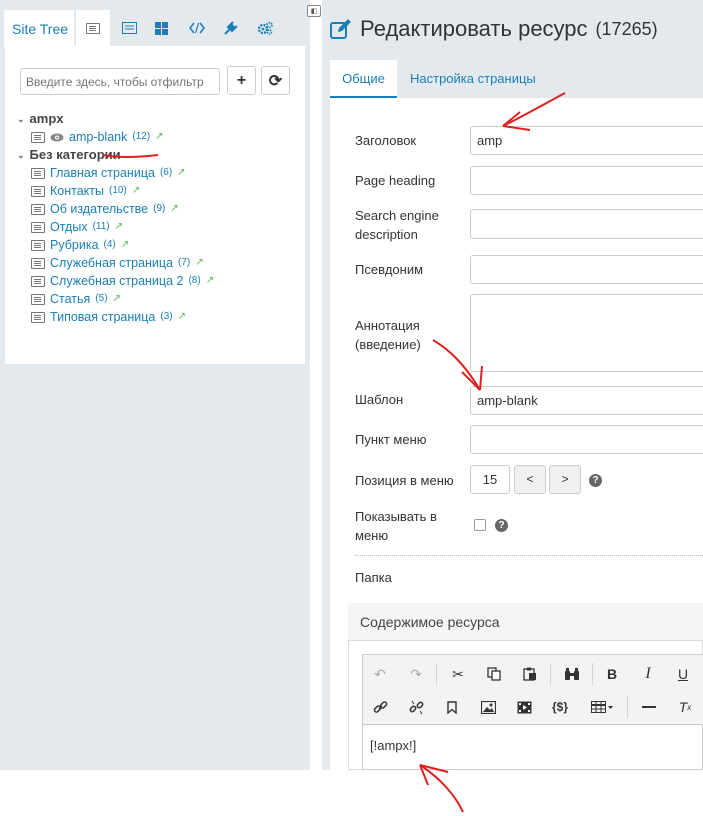  I want to click on tree-item-amp-blank: amp-blank (12) ↗, so click(159, 137).